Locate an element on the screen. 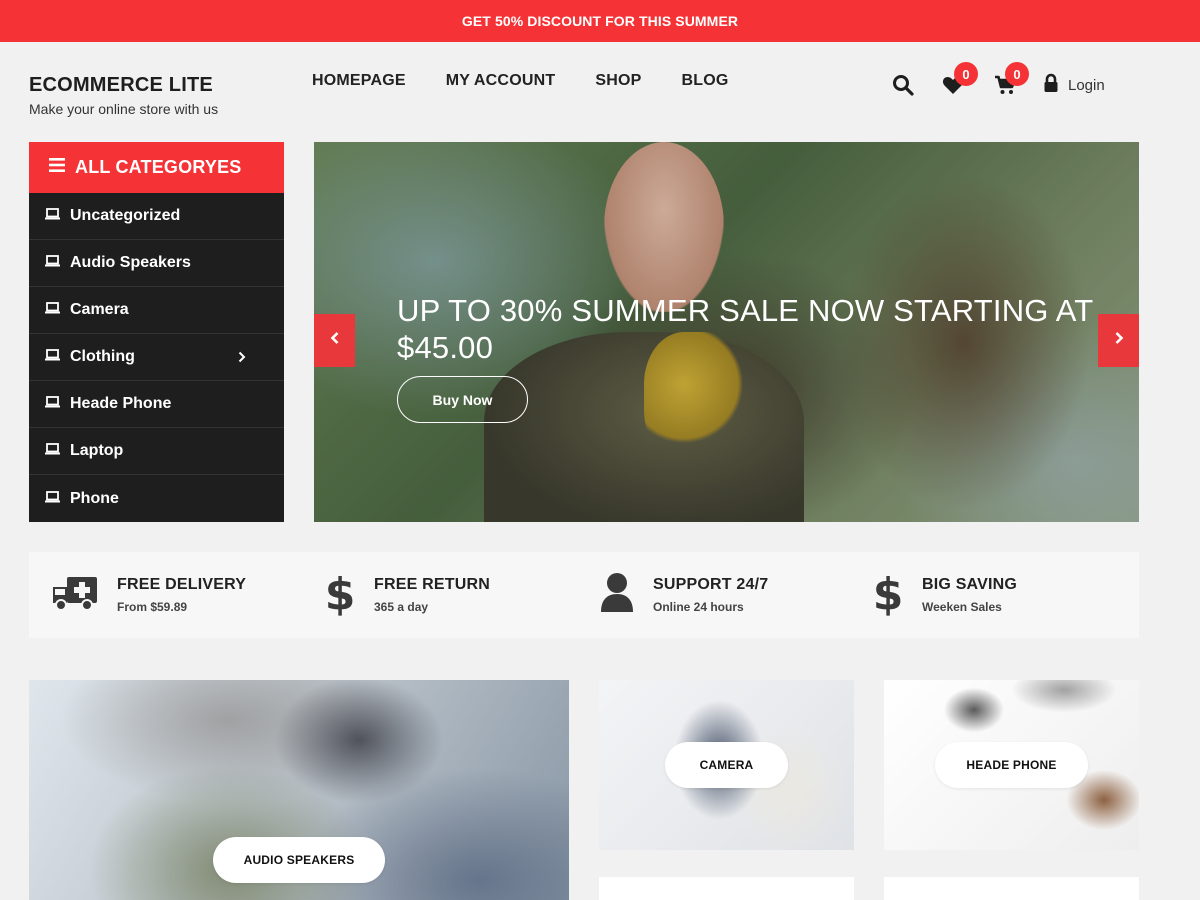 The height and width of the screenshot is (900, 1200). header-actions: 0 0 Login is located at coordinates (1008, 84).